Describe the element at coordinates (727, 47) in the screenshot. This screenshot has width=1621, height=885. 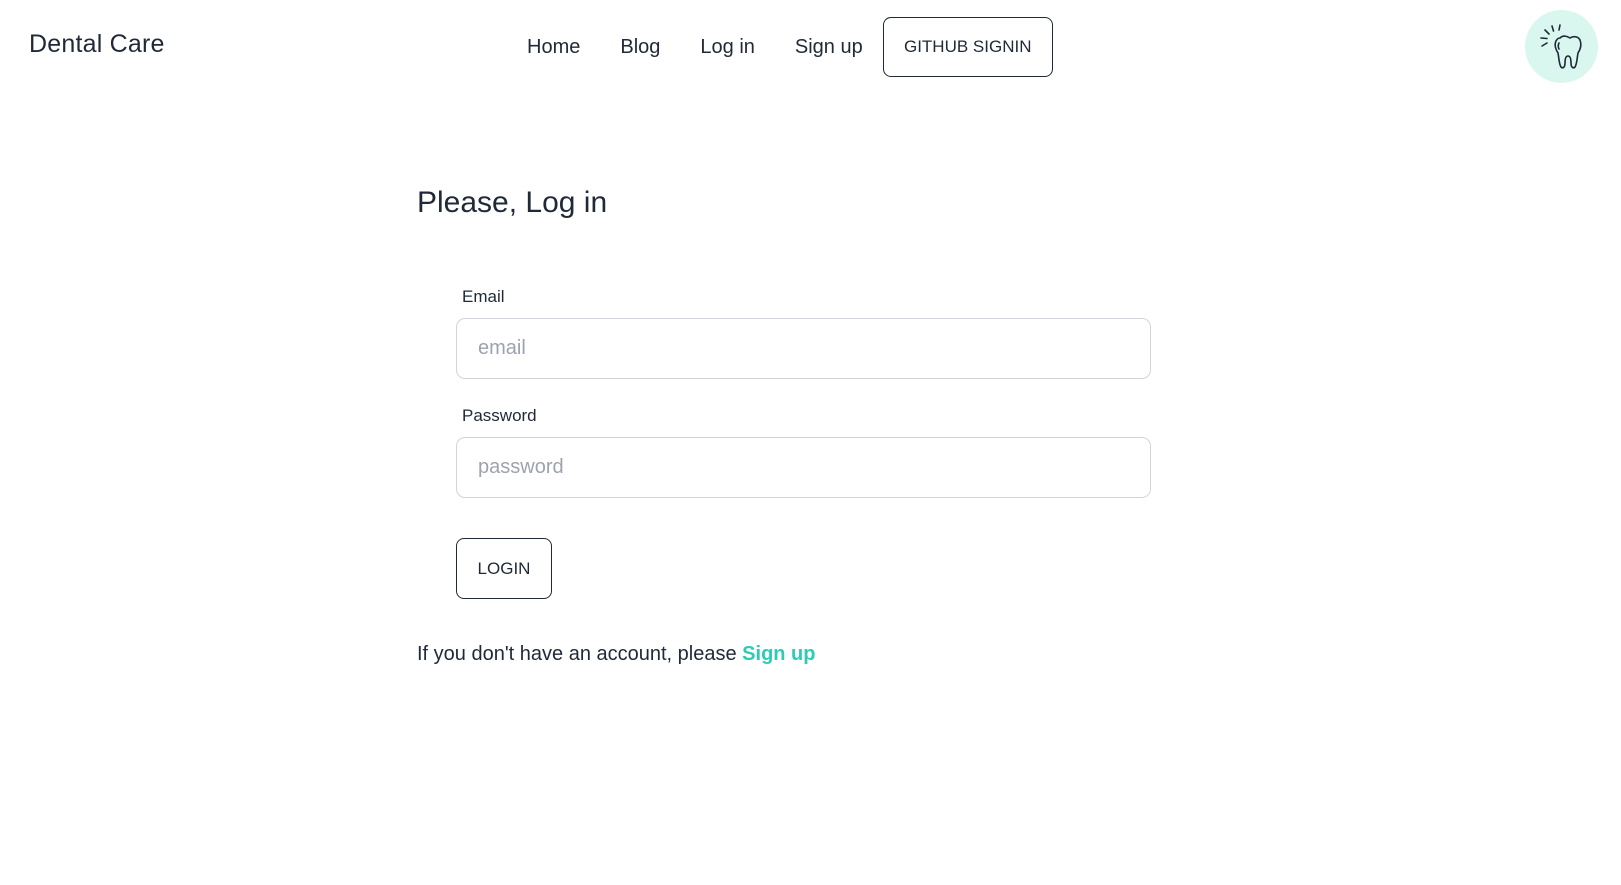
I see `nav-link-login: Log in` at that location.